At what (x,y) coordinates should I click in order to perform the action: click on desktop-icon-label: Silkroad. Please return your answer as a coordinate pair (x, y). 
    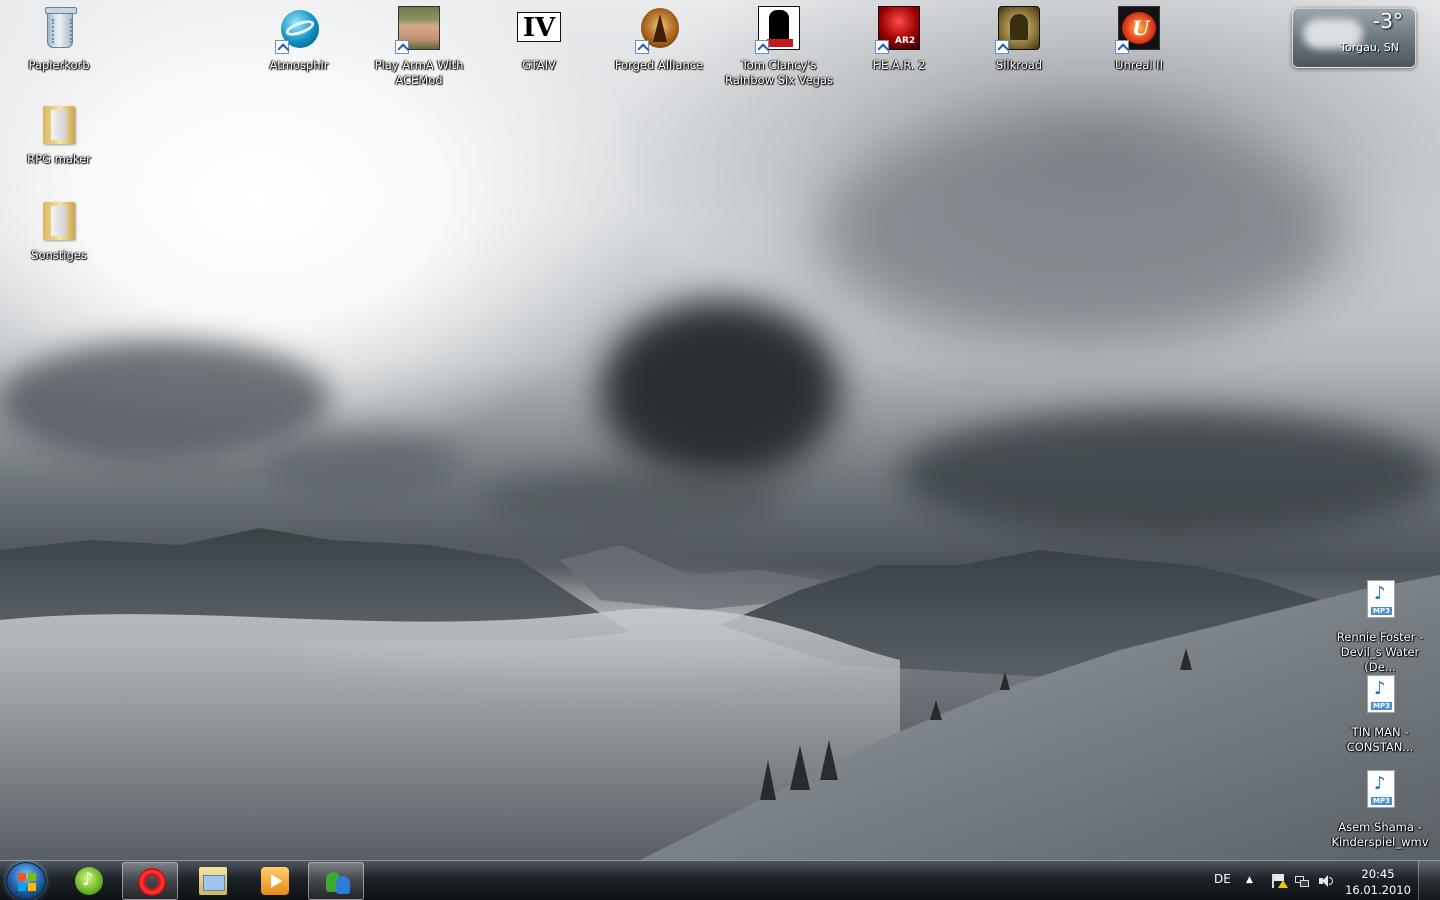
    Looking at the image, I should click on (1019, 65).